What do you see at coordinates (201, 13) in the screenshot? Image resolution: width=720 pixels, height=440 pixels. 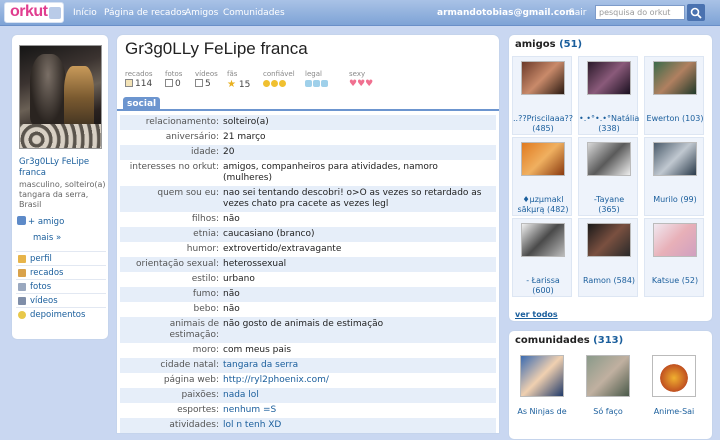 I see `nav-amigos: Amigos` at bounding box center [201, 13].